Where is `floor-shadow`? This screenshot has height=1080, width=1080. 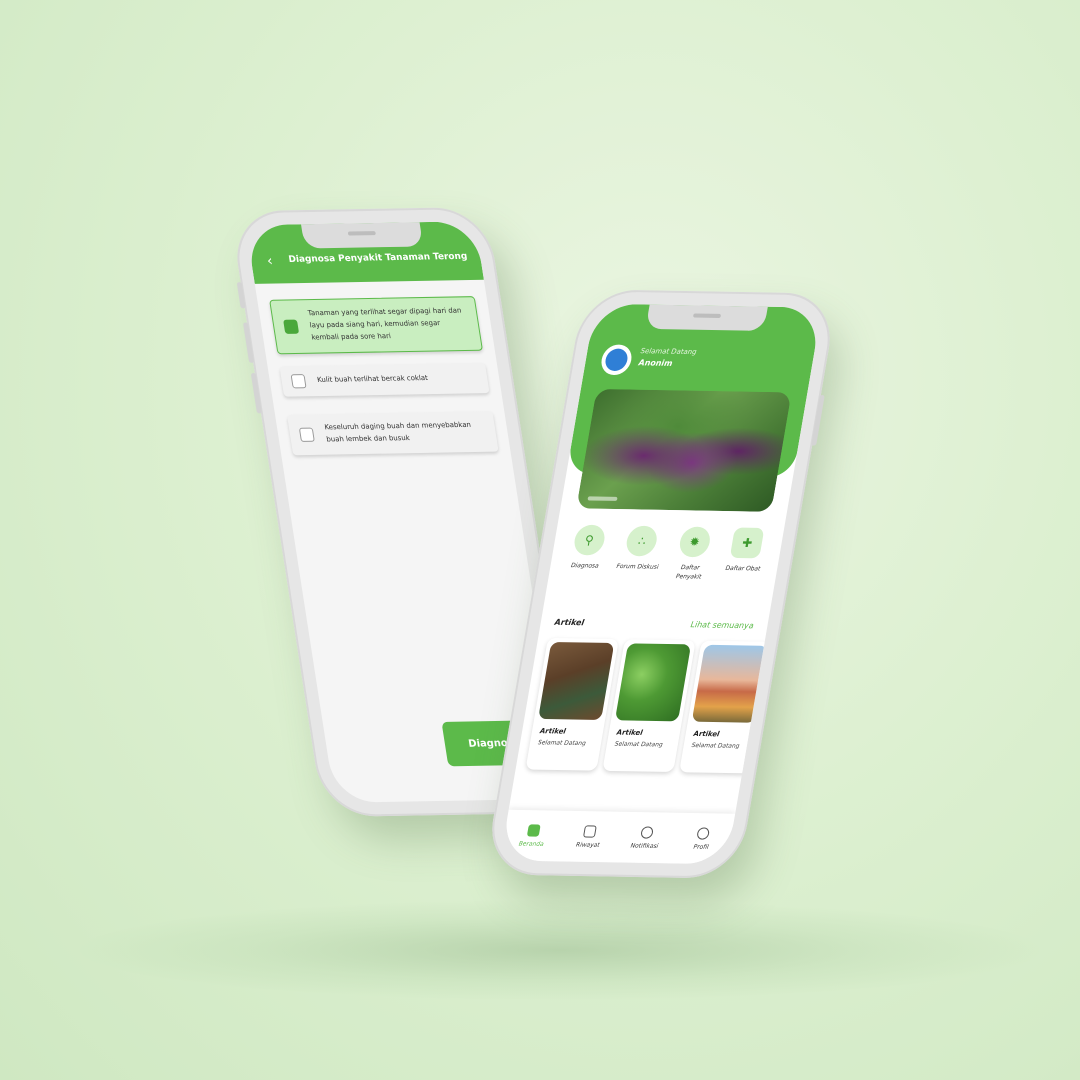 floor-shadow is located at coordinates (560, 950).